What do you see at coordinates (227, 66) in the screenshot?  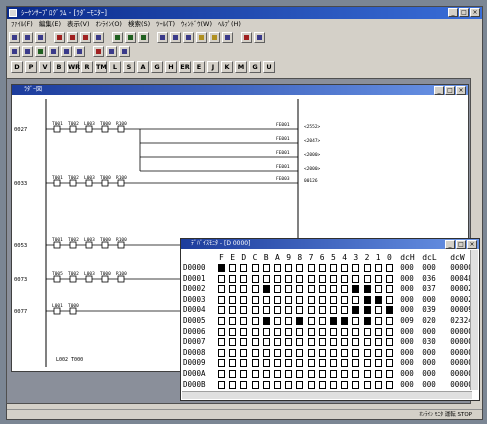 I see `device-button-15: K` at bounding box center [227, 66].